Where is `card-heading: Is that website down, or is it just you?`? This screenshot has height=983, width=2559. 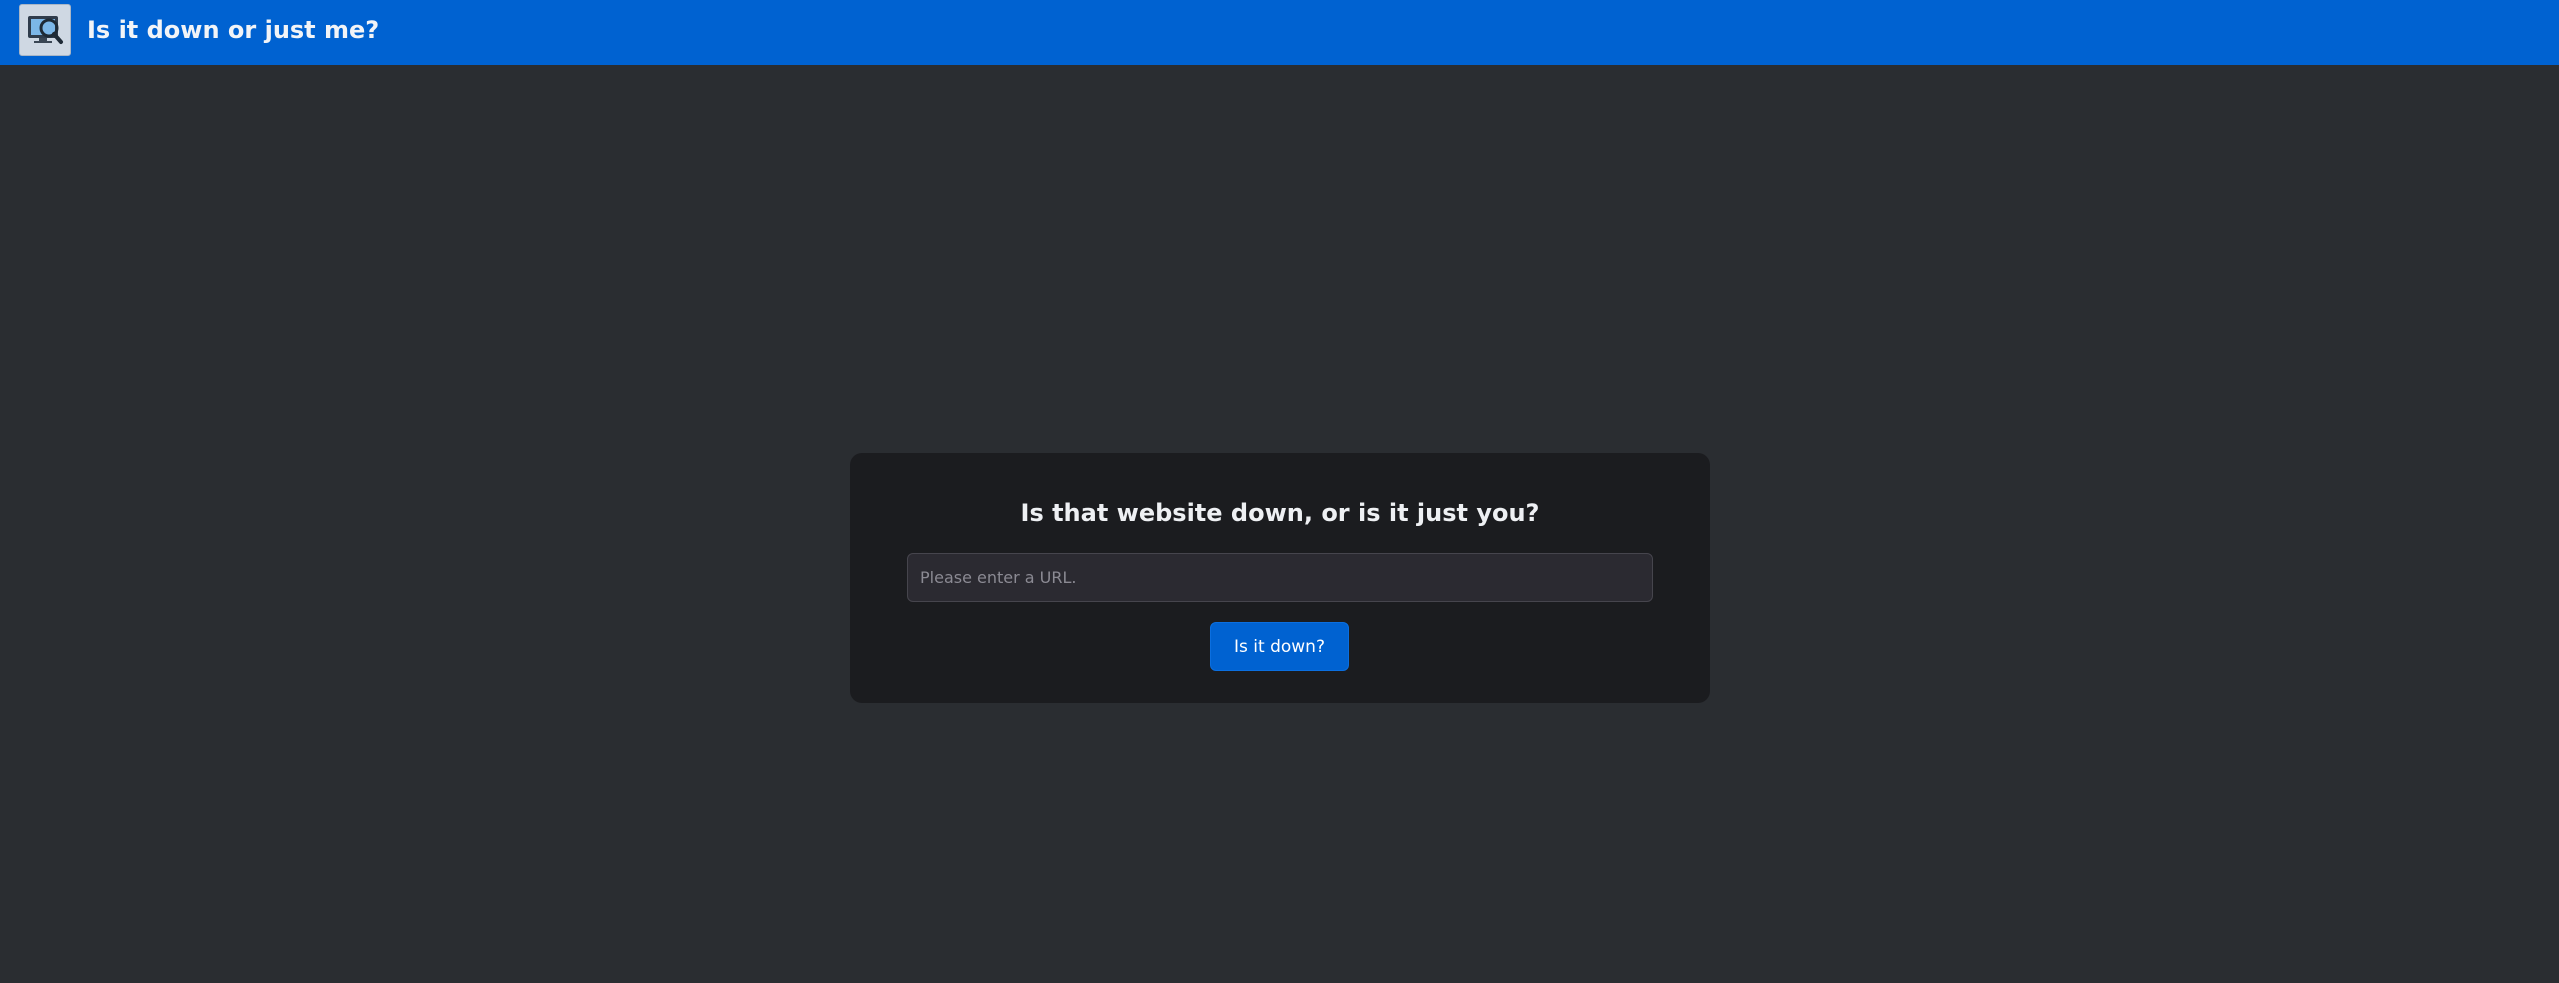
card-heading: Is that website down, or is it just you? is located at coordinates (1280, 513).